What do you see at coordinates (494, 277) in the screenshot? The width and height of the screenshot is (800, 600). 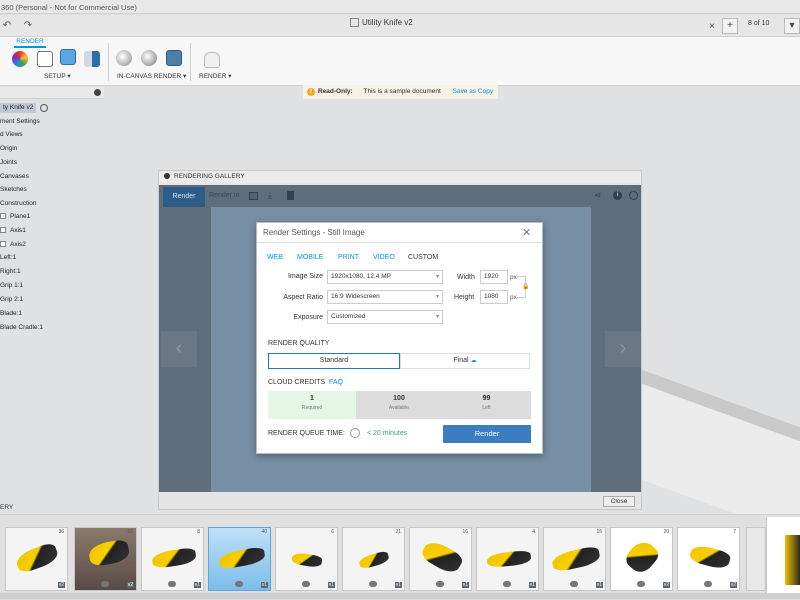 I see `width-input: 1920` at bounding box center [494, 277].